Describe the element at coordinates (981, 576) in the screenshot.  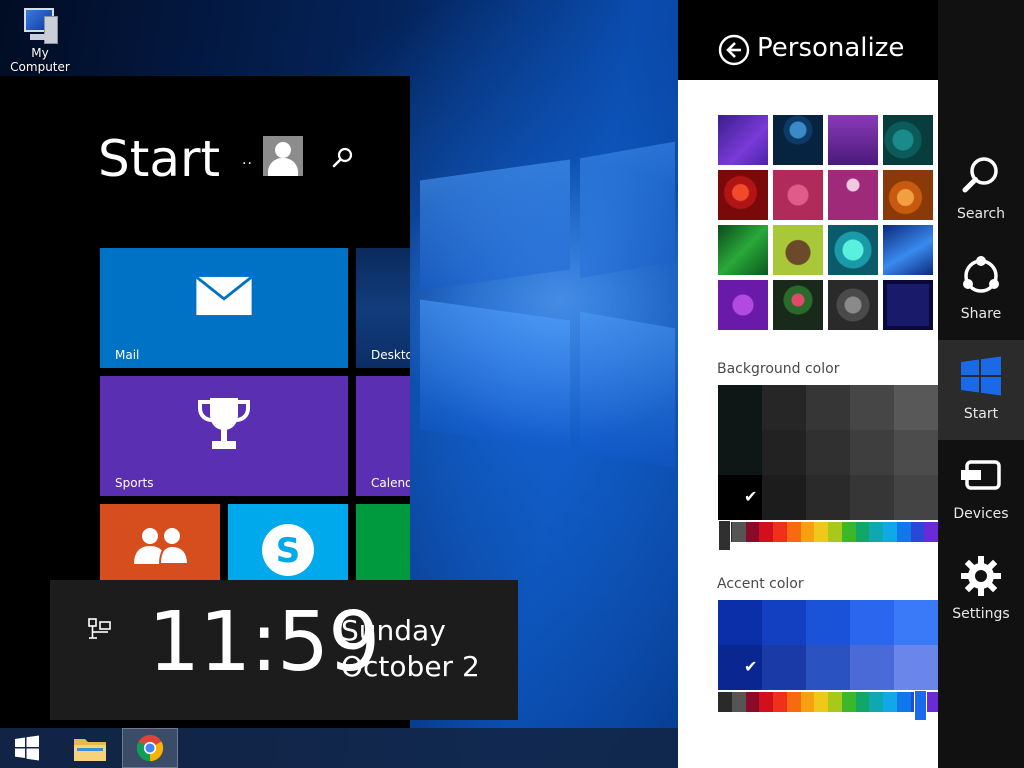
I see `gear-icon` at that location.